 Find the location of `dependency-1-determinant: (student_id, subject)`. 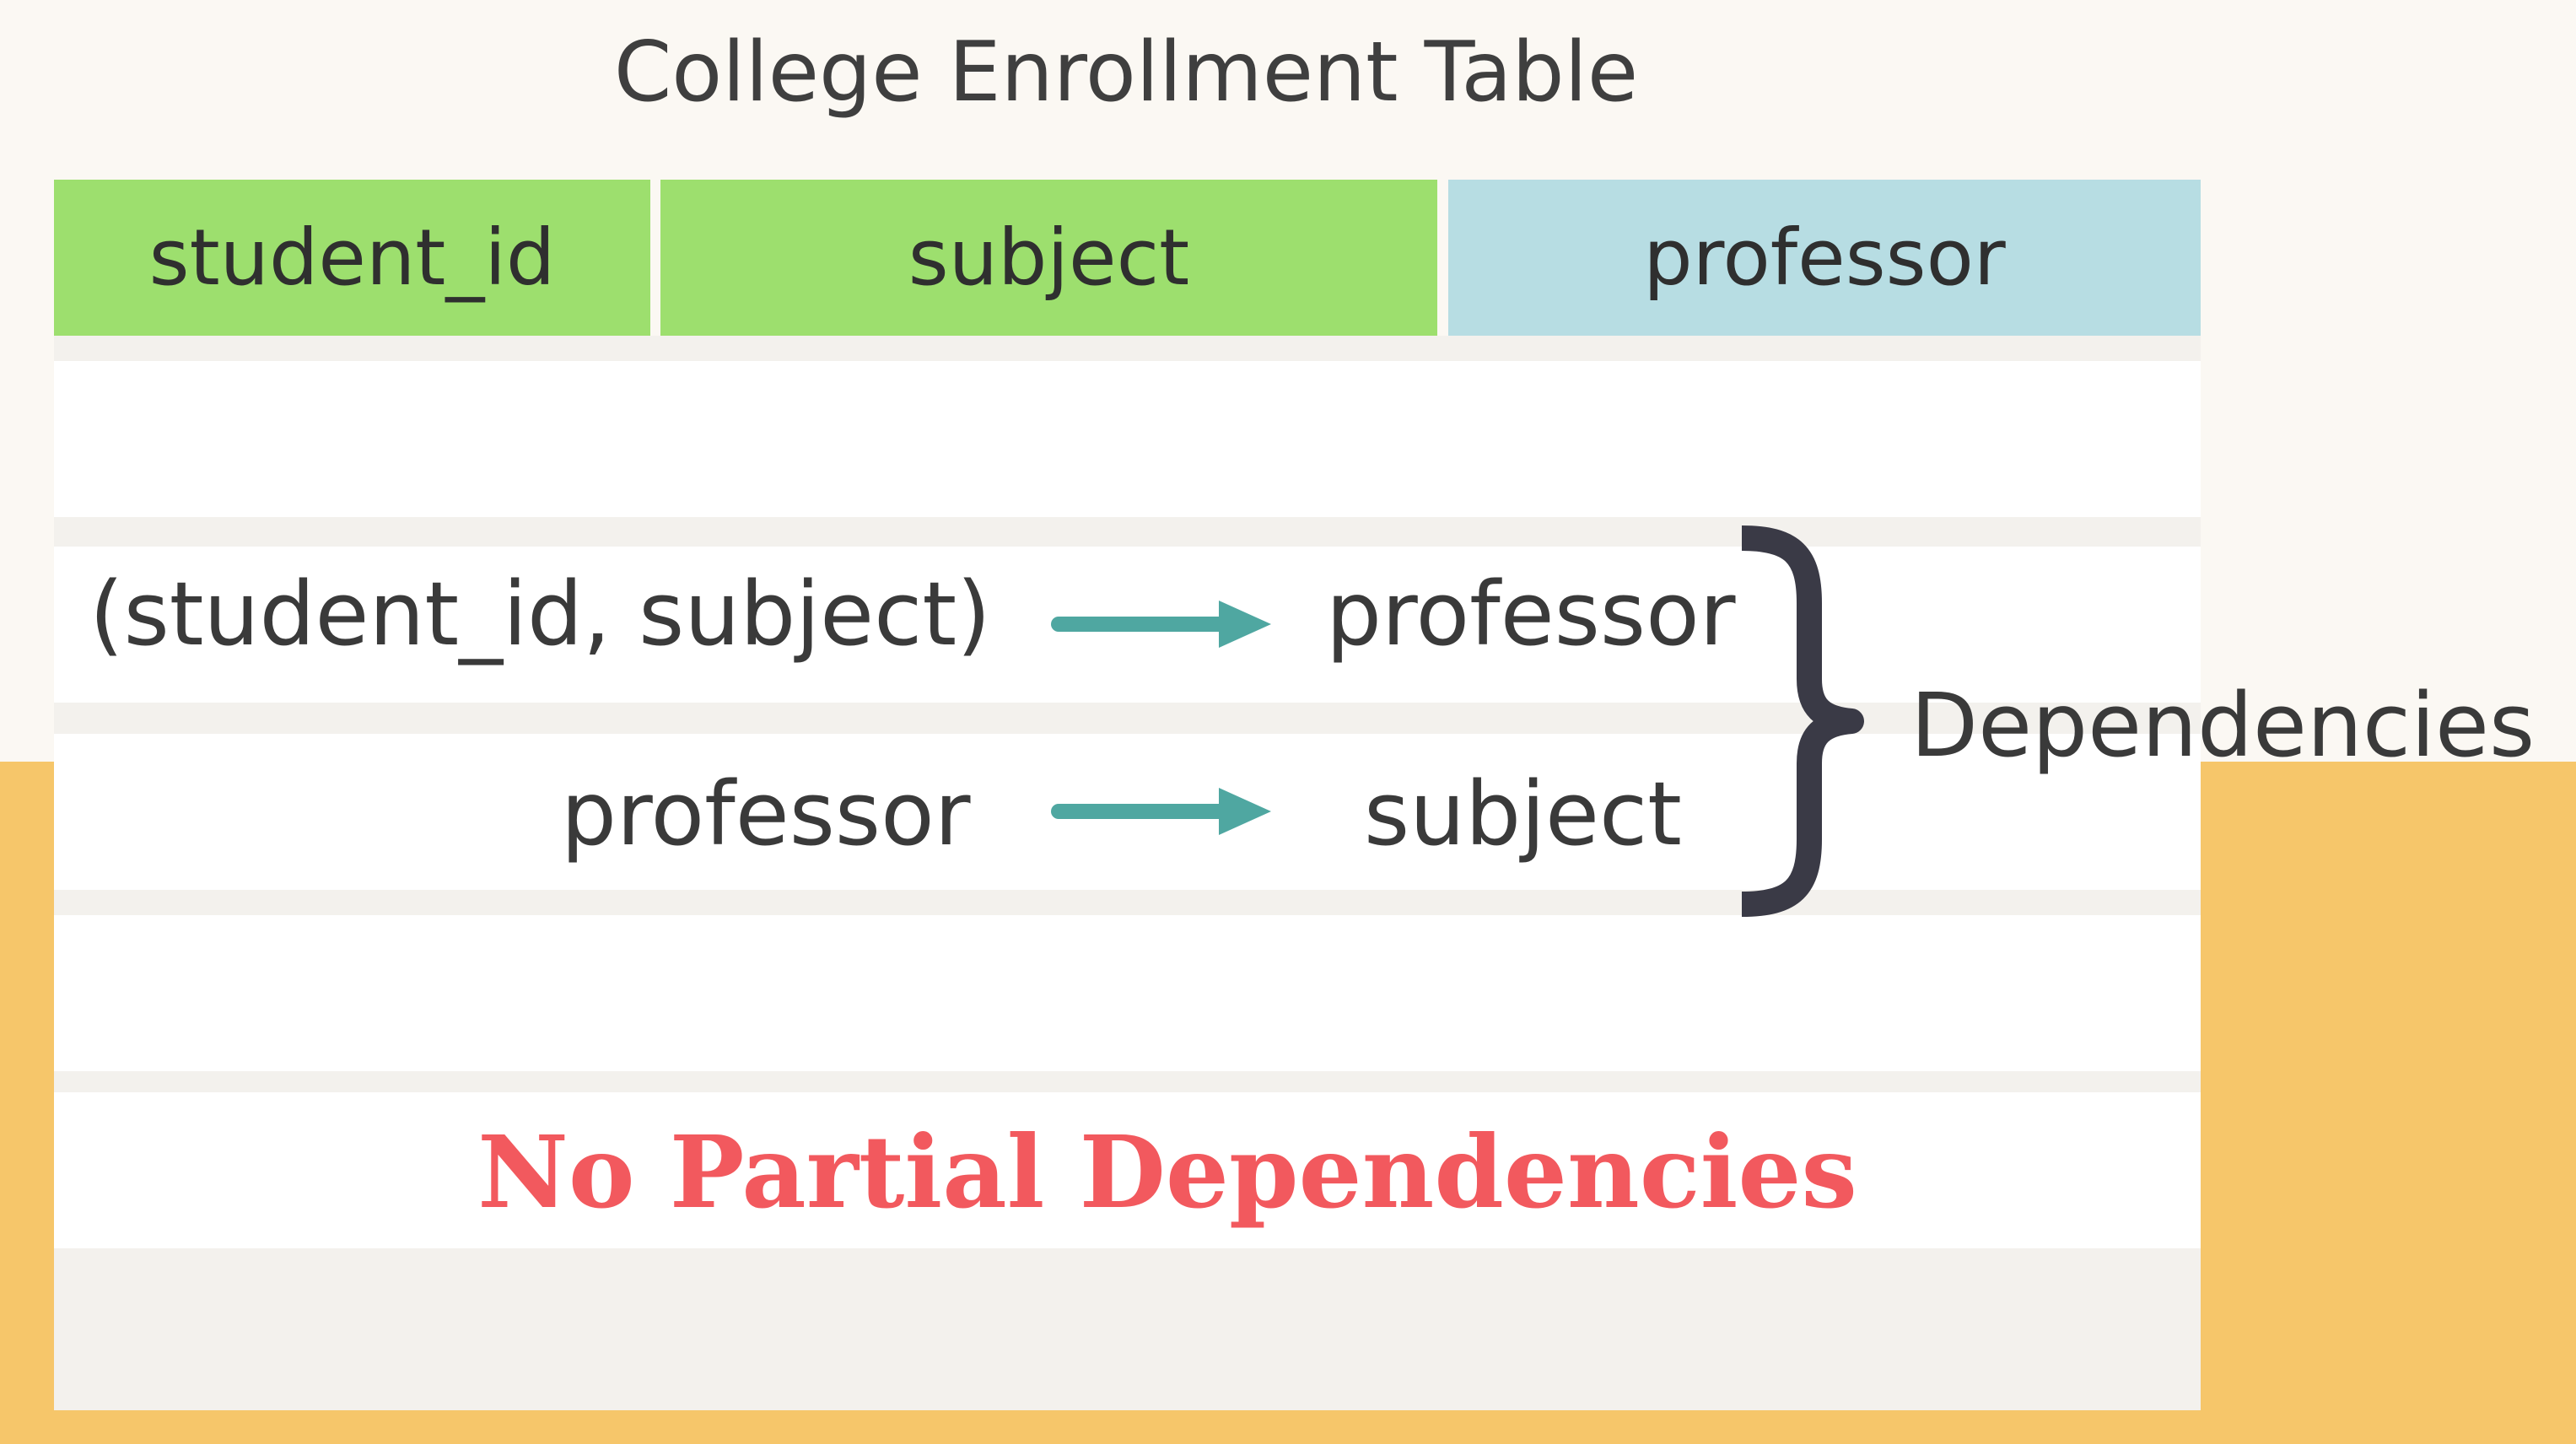

dependency-1-determinant: (student_id, subject) is located at coordinates (540, 614).